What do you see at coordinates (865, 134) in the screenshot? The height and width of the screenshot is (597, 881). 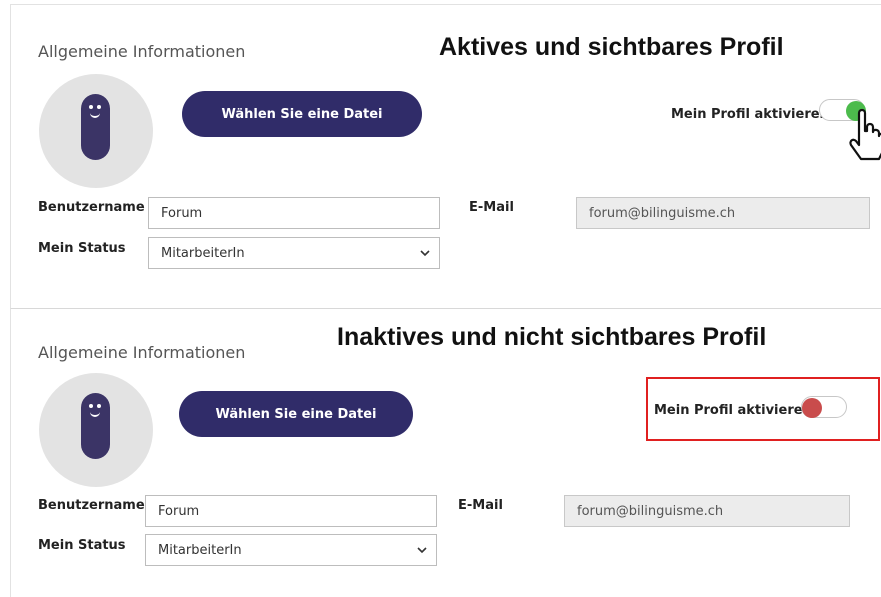 I see `mouse-pointer-icon` at bounding box center [865, 134].